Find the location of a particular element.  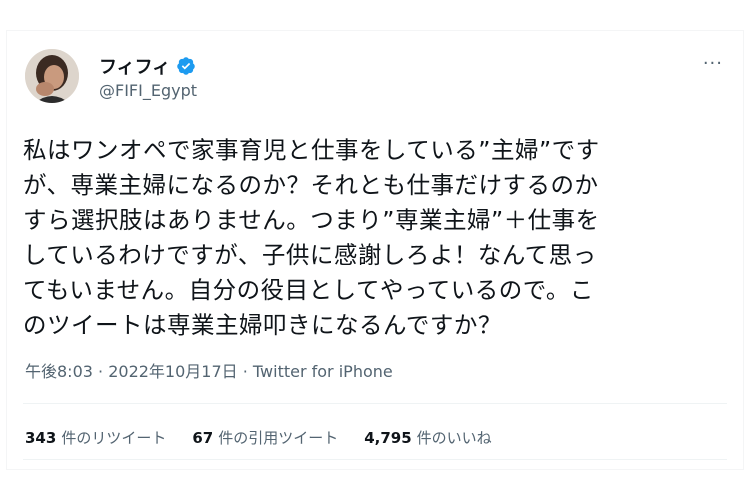

avatar-photo is located at coordinates (52, 76).